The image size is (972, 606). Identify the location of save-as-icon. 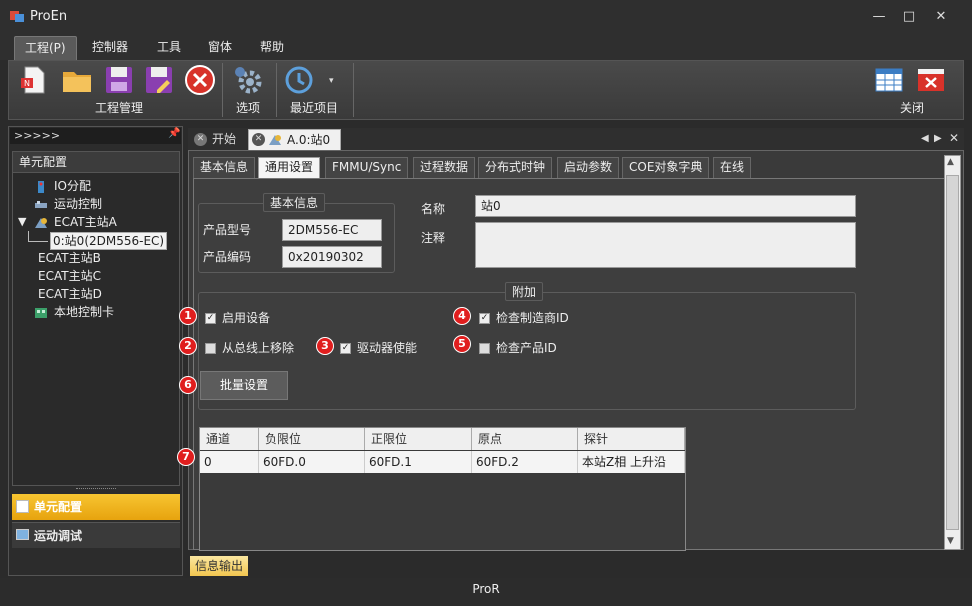
(159, 80).